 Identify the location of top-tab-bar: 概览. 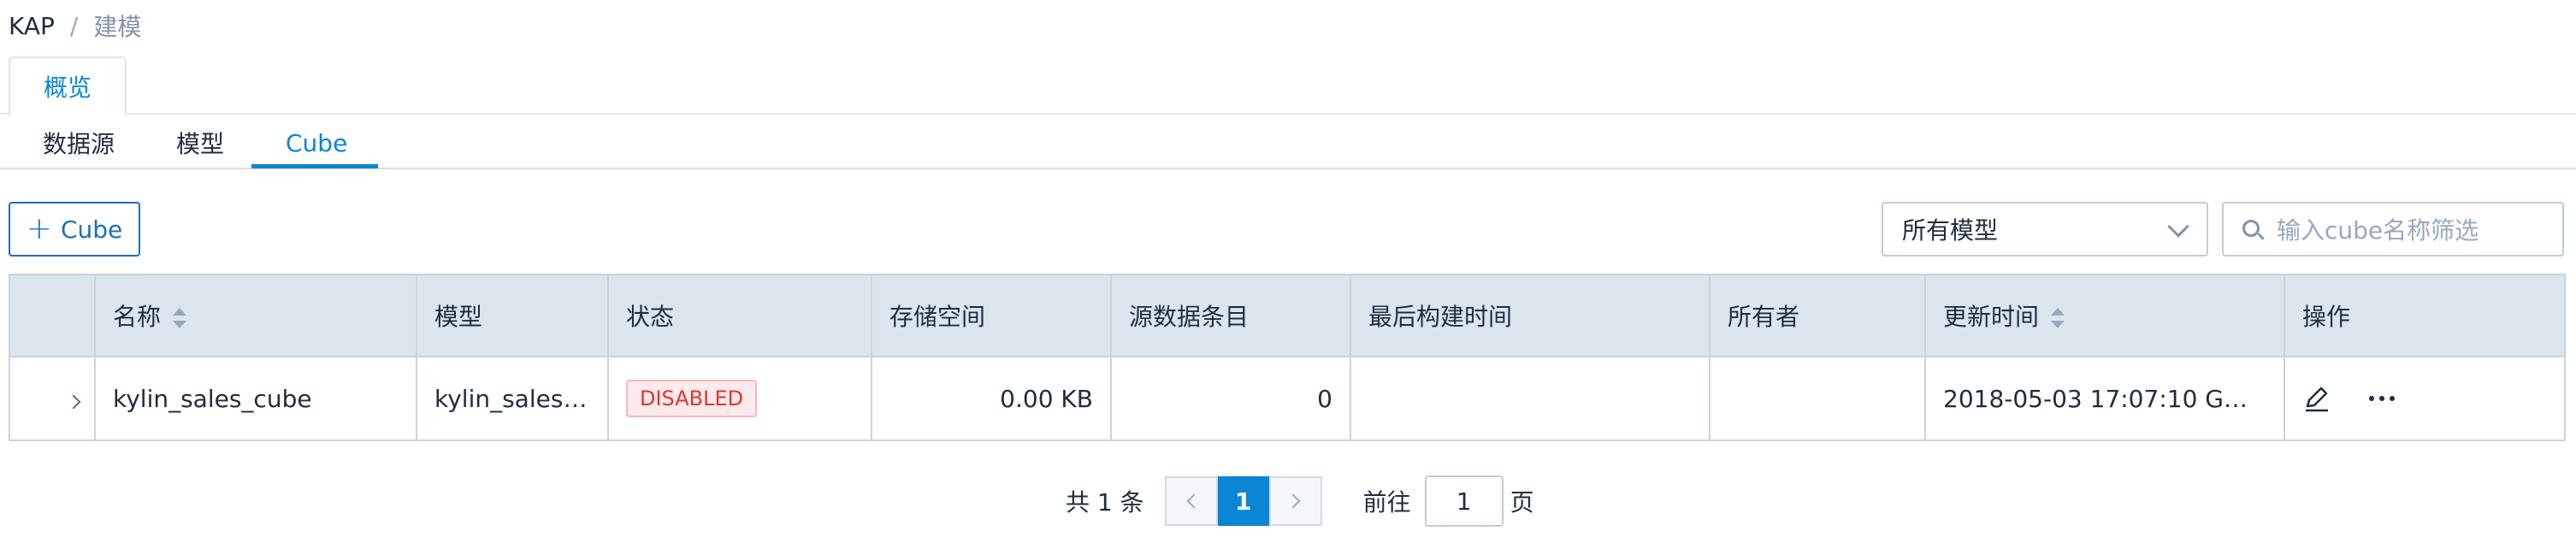
(1288, 86).